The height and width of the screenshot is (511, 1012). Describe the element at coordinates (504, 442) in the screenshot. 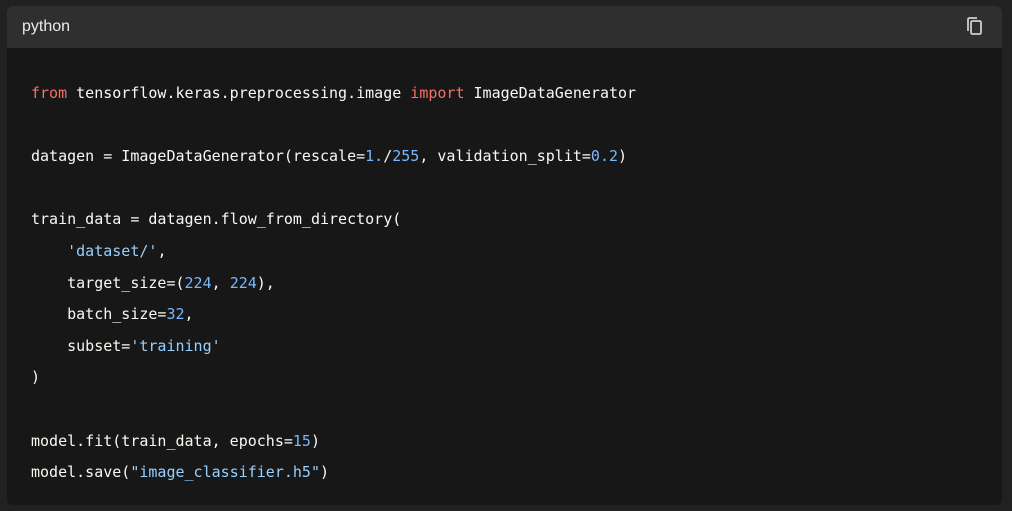

I see `code-line: model.fit(train_data, epochs=15)` at that location.